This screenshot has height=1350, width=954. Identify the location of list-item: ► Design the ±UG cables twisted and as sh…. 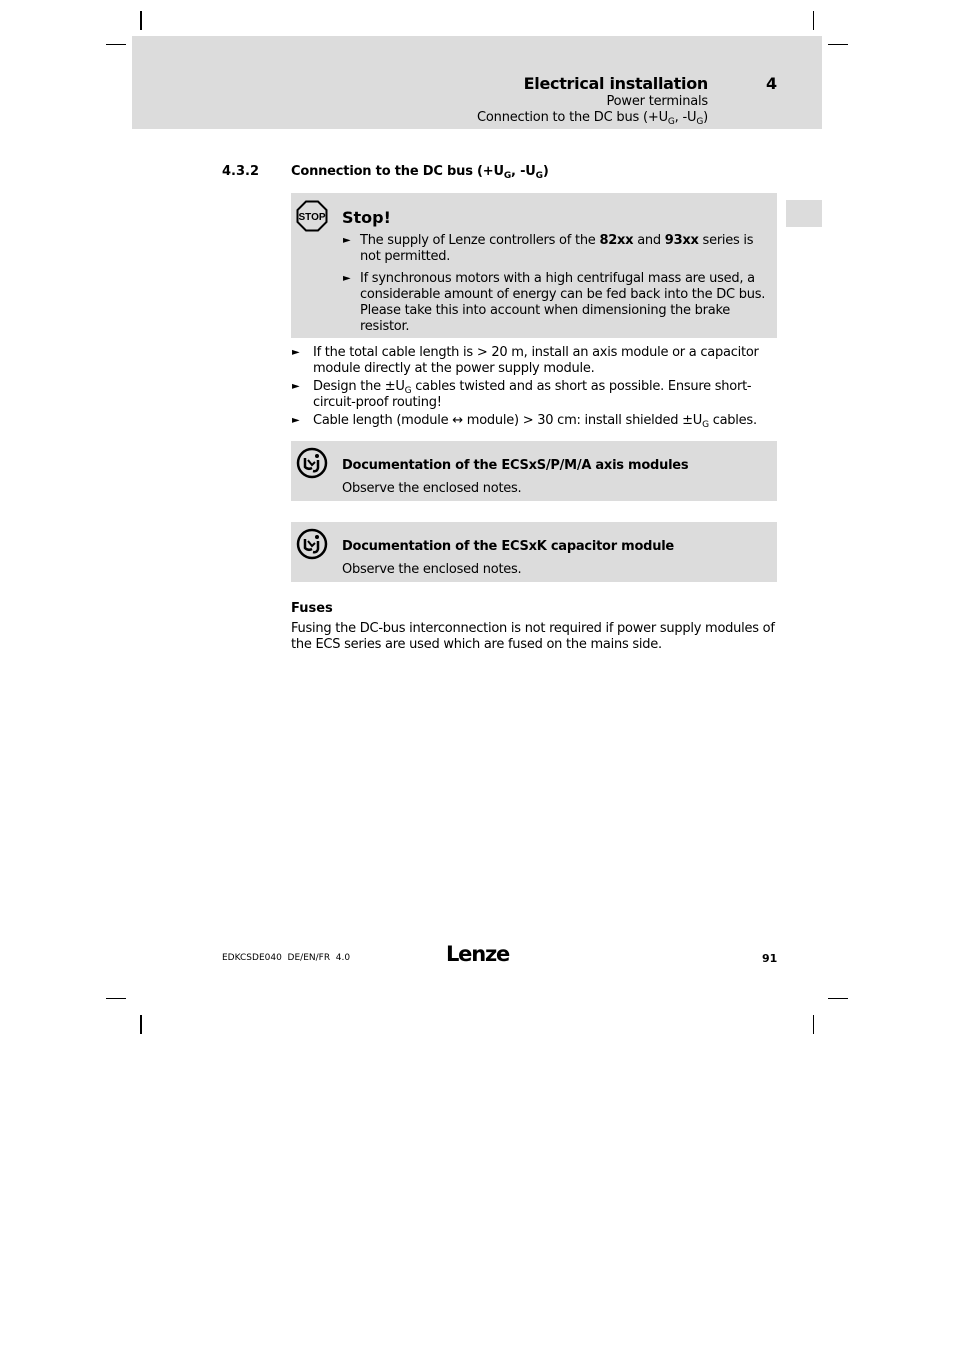
(522, 394).